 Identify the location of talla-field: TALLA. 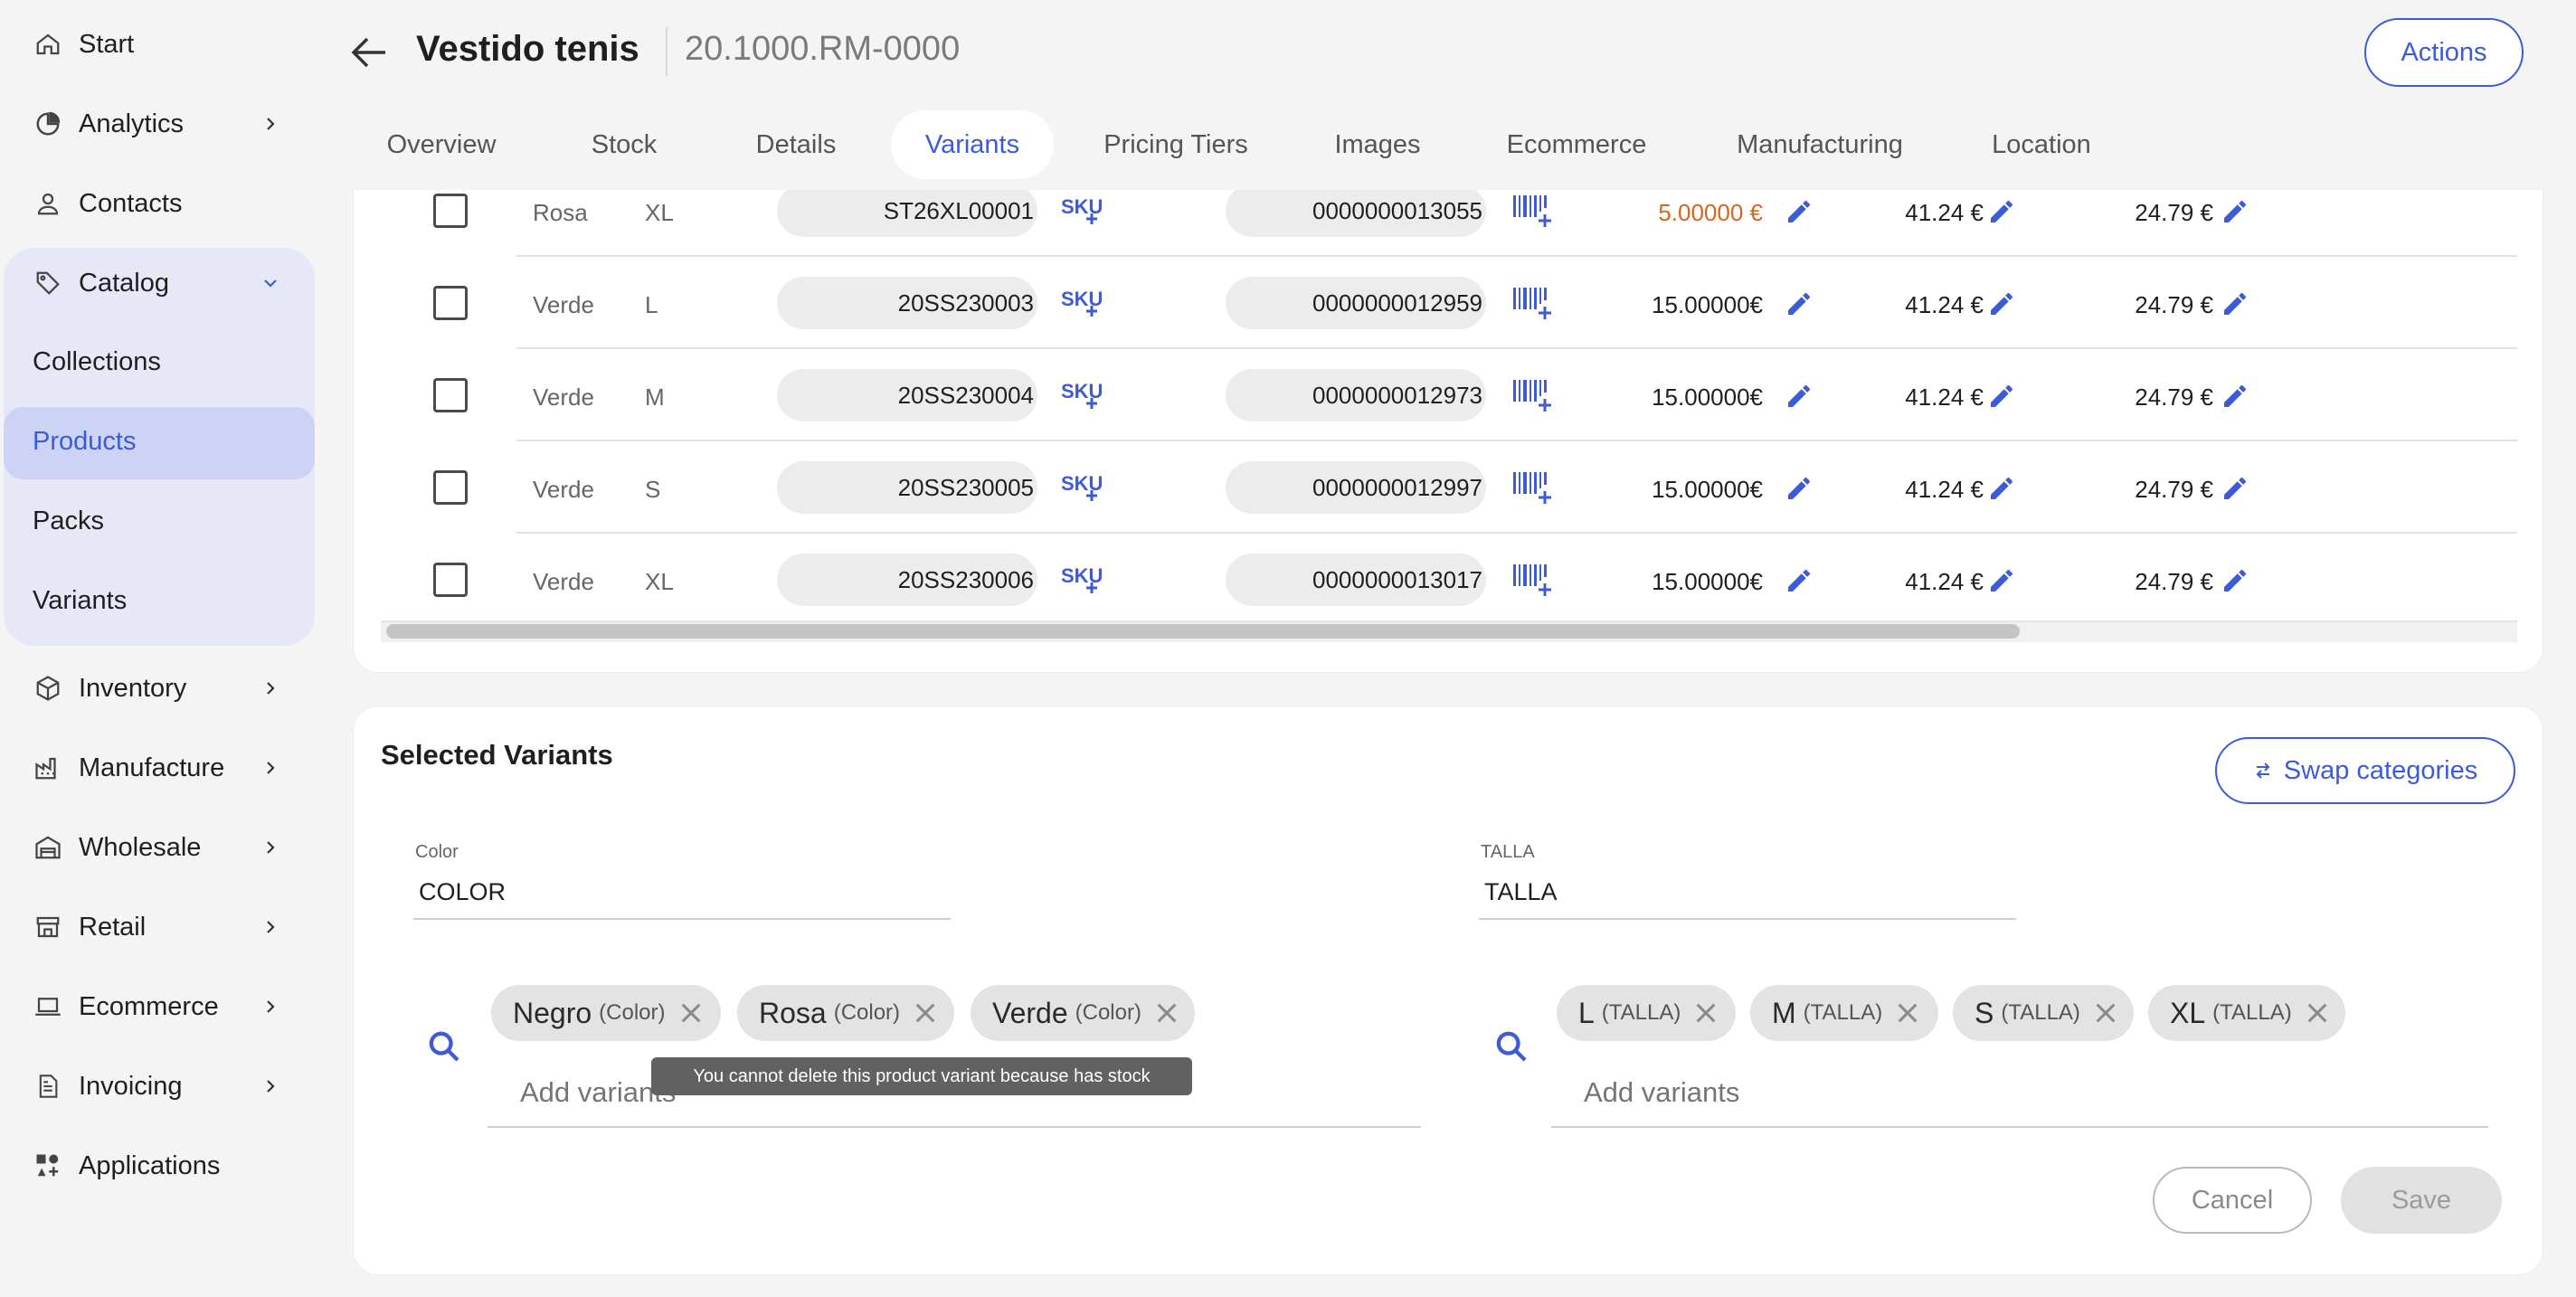
(1521, 892).